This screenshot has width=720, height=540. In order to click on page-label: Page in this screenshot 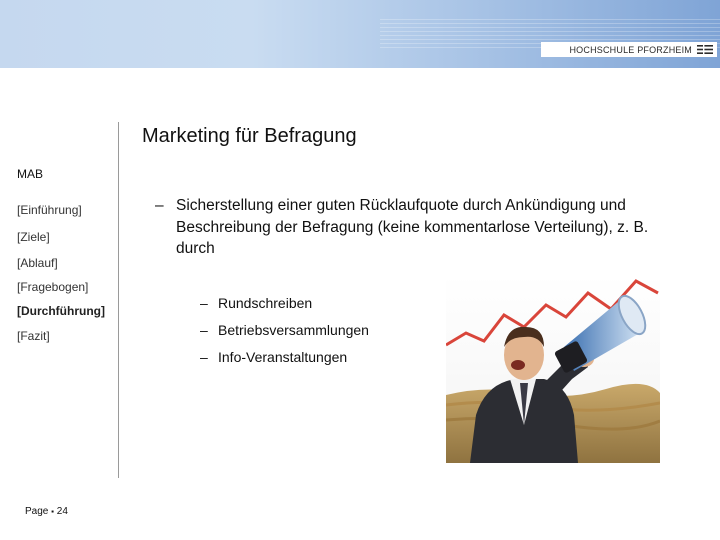, I will do `click(38, 511)`.